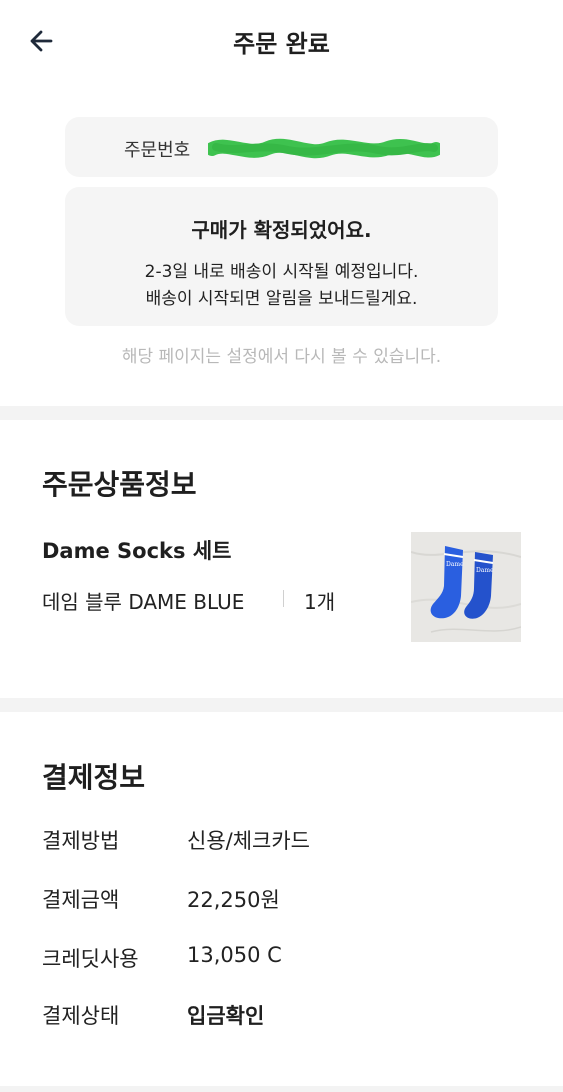 The width and height of the screenshot is (563, 1092). What do you see at coordinates (281, 272) in the screenshot?
I see `confirmation-message-line1: 2-3일 내로 배송이 시작될 예정입니다.` at bounding box center [281, 272].